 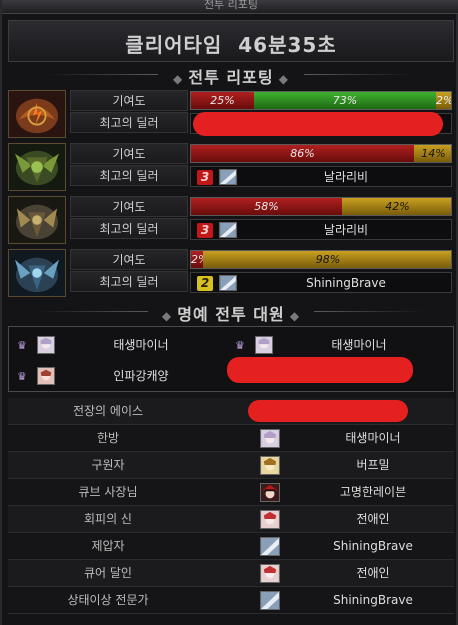 I want to click on honor-header-title: 명예 전투 대원, so click(x=231, y=314).